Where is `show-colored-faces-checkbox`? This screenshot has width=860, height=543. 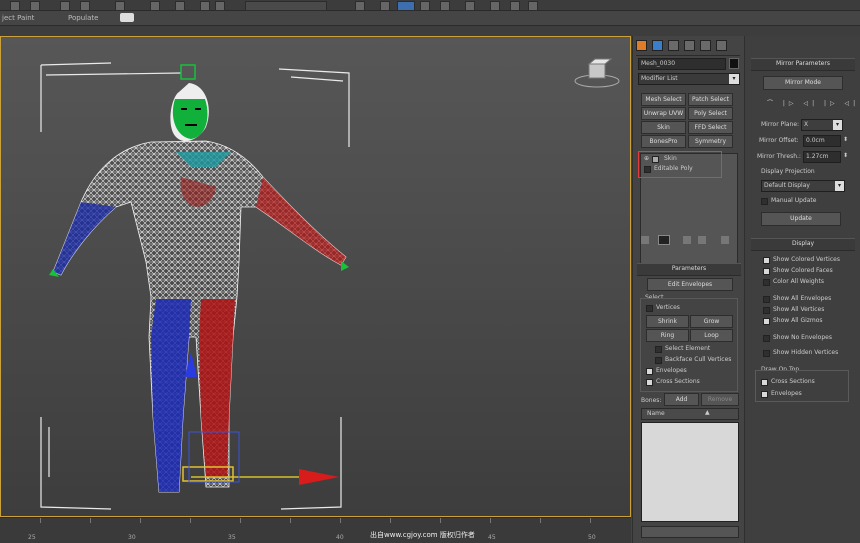
show-colored-faces-checkbox is located at coordinates (766, 271).